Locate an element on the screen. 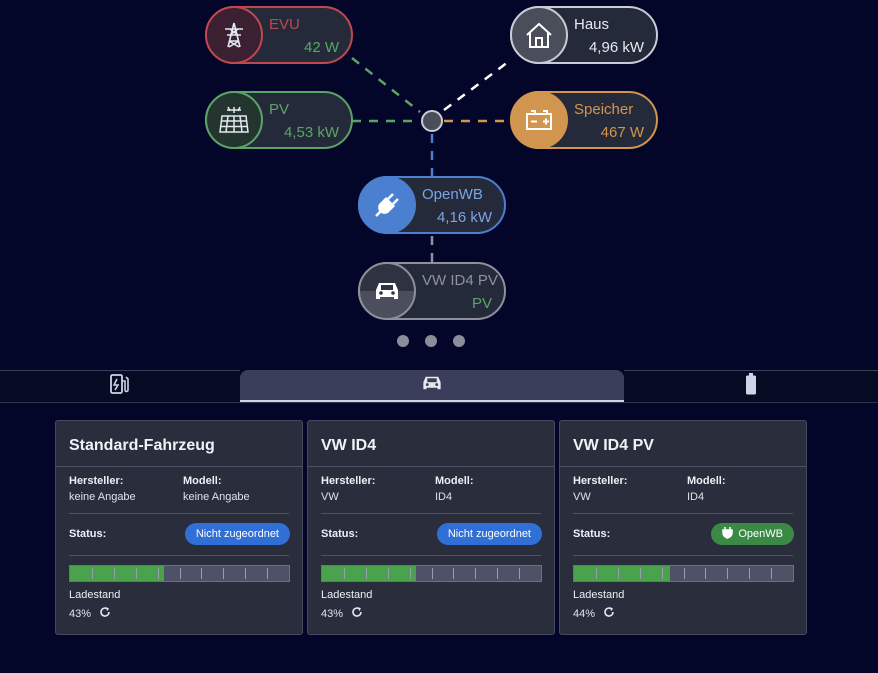 The image size is (878, 673). evu-node: EVU 42 W is located at coordinates (279, 35).